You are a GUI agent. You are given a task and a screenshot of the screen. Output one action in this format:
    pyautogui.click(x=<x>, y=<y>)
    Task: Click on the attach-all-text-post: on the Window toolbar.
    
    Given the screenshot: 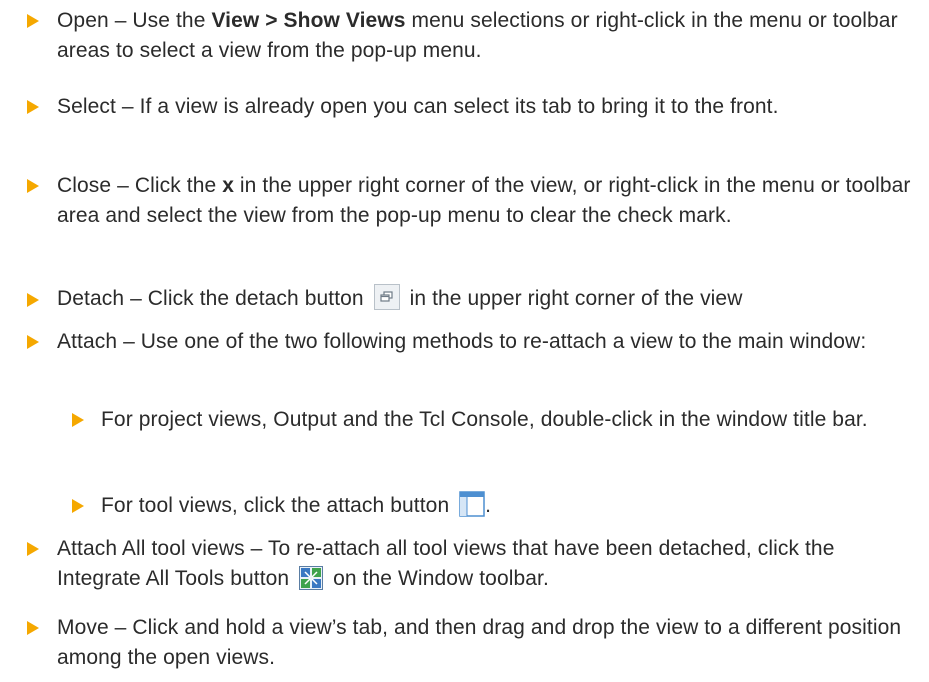 What is the action you would take?
    pyautogui.click(x=441, y=578)
    